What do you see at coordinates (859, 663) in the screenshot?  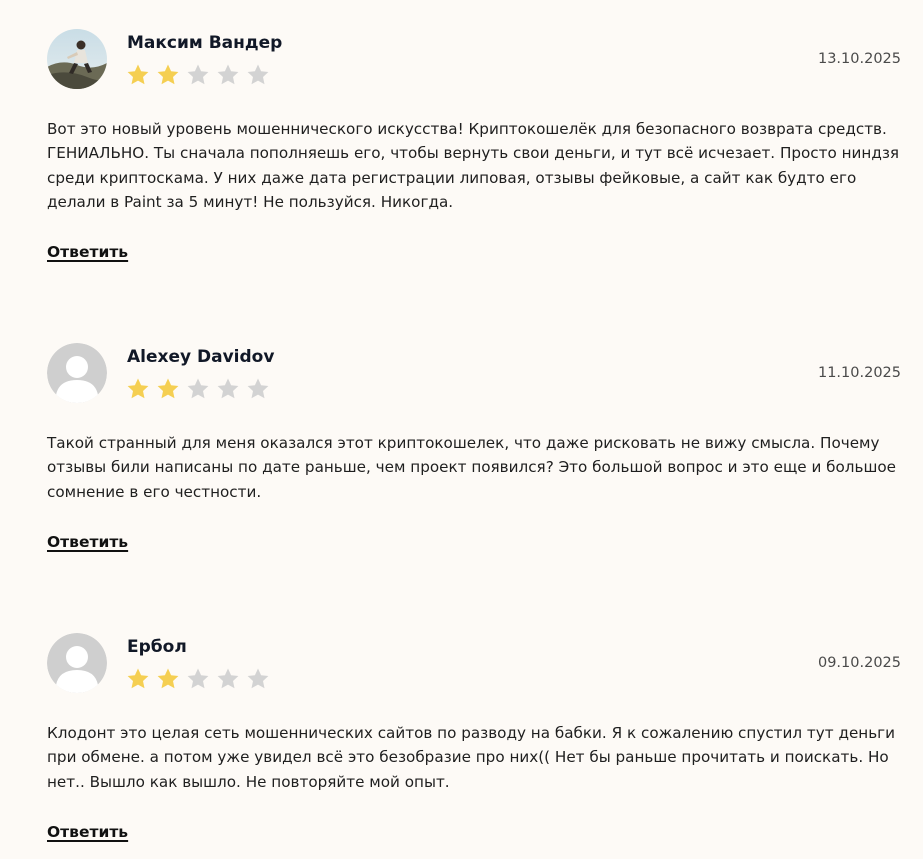 I see `review-date: 09.10.2025` at bounding box center [859, 663].